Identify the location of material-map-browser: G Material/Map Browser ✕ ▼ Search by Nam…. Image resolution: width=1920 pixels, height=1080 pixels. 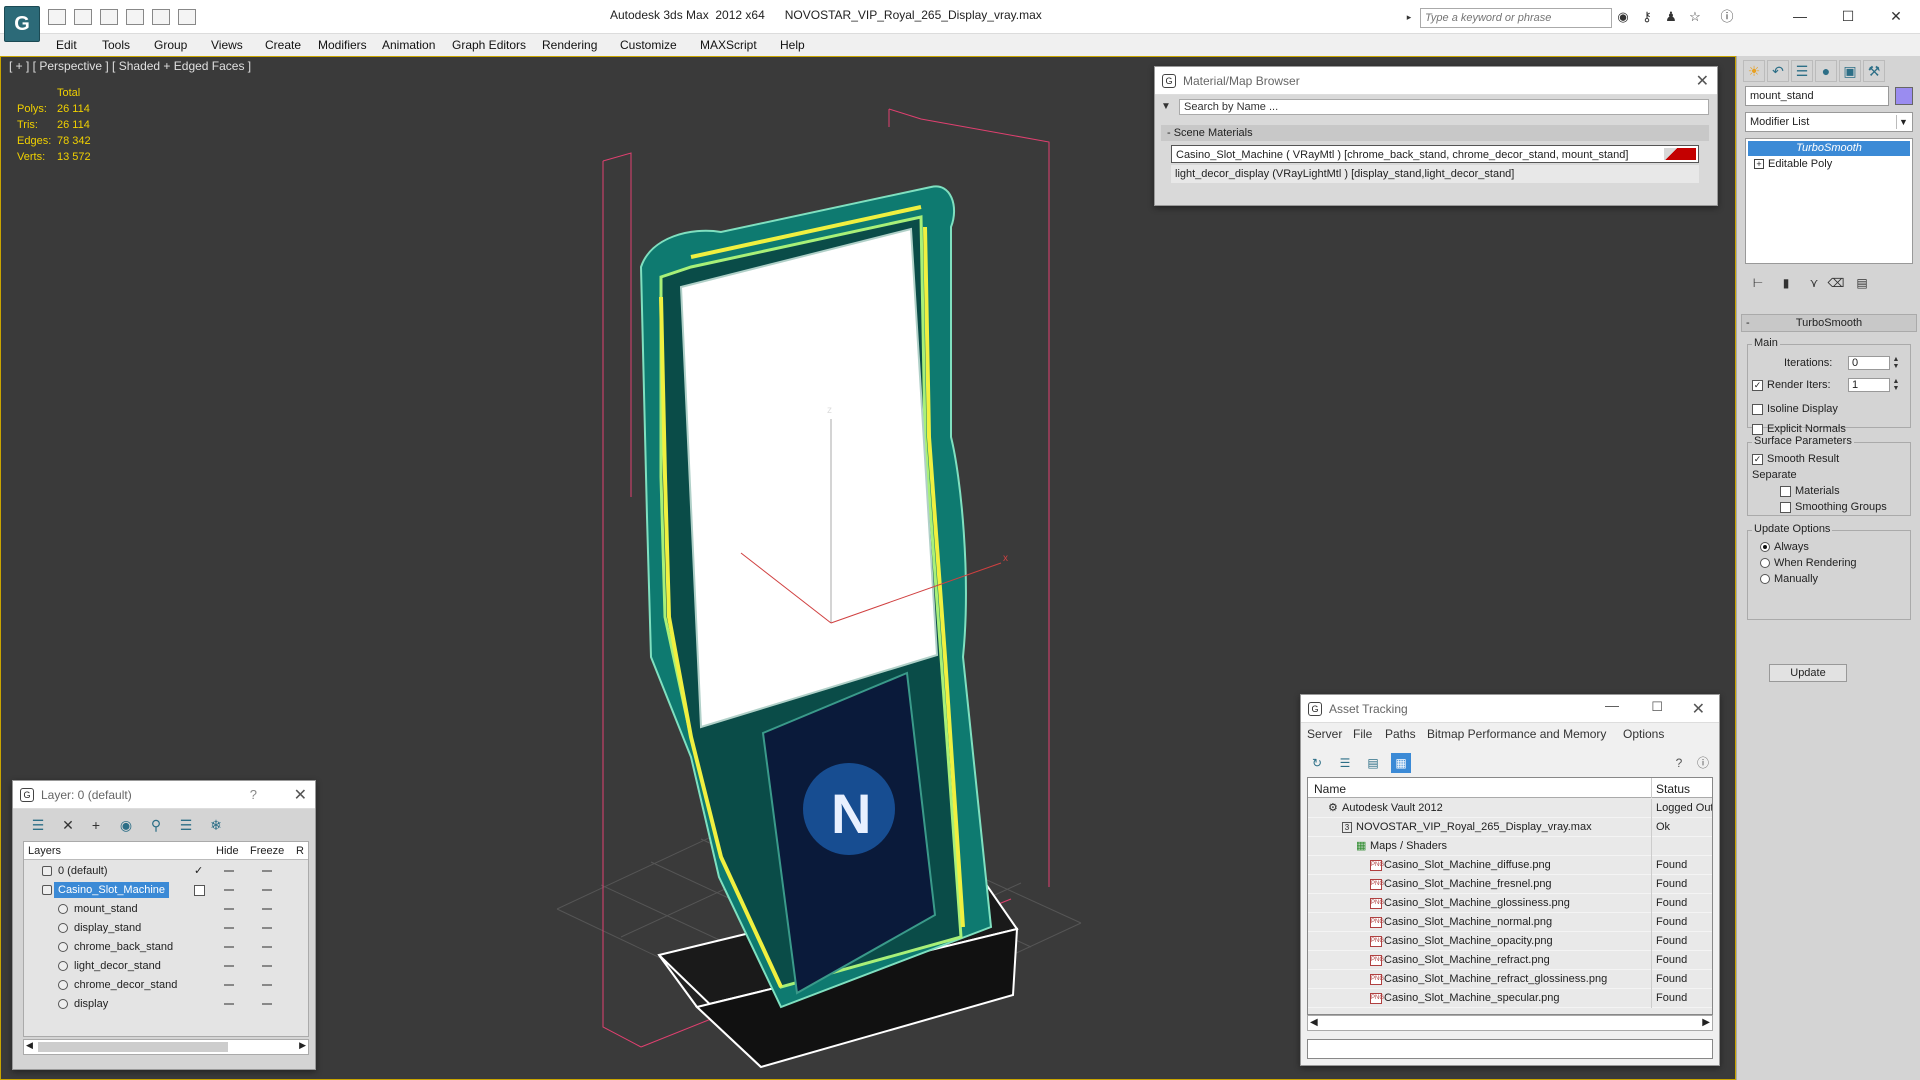
(1436, 136).